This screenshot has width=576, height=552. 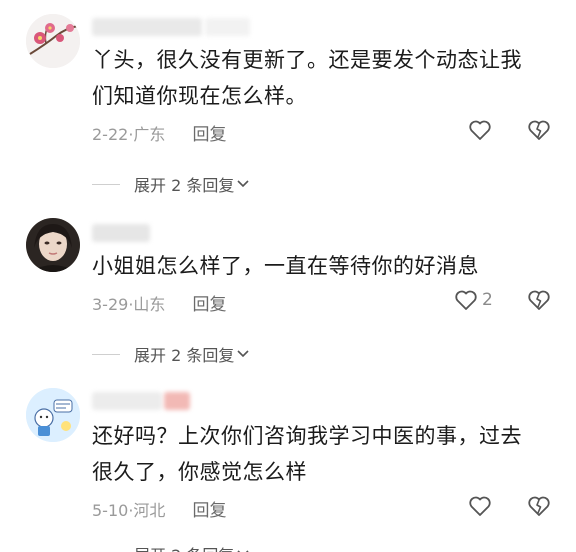 What do you see at coordinates (110, 510) in the screenshot?
I see `comment-date: 5-10` at bounding box center [110, 510].